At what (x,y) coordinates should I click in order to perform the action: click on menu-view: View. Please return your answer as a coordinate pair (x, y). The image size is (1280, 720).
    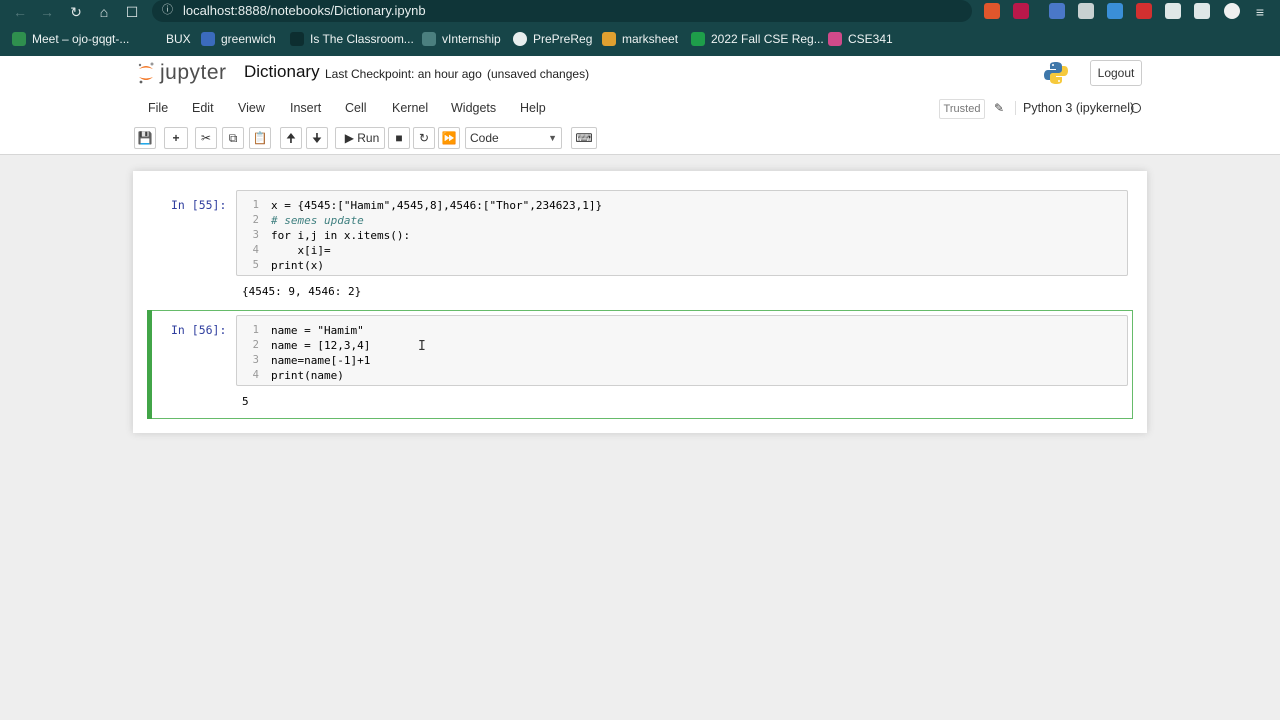
    Looking at the image, I should click on (251, 108).